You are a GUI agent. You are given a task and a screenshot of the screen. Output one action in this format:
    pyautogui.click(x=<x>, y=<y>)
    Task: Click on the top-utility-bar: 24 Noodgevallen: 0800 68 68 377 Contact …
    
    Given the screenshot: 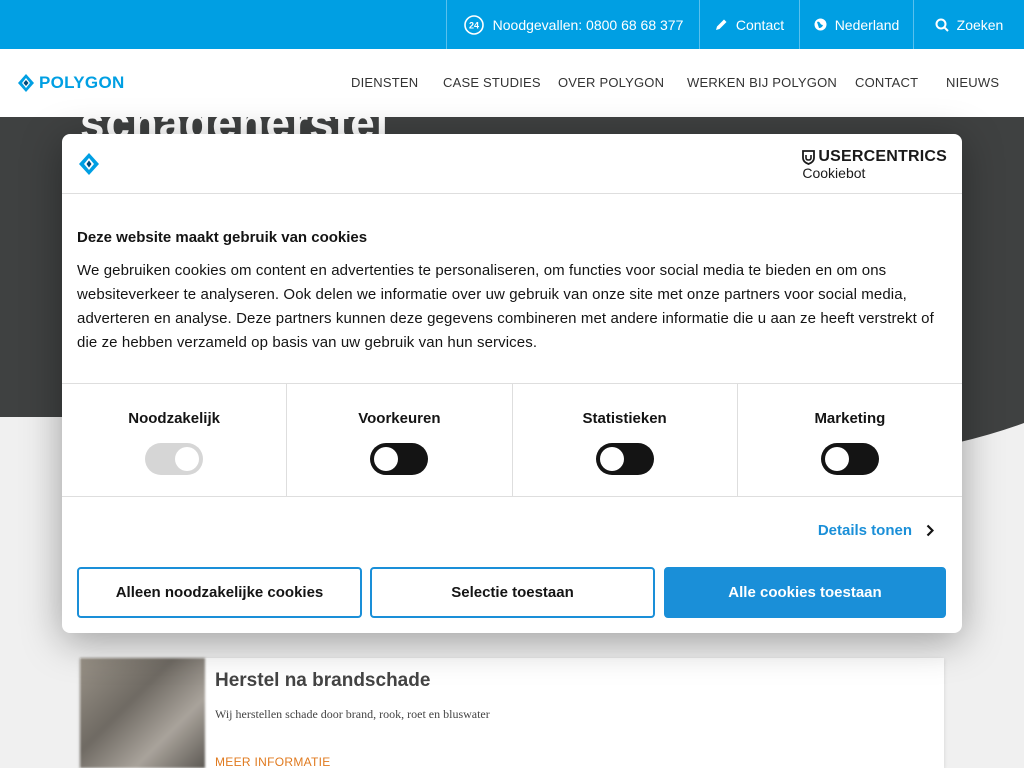 What is the action you would take?
    pyautogui.click(x=512, y=24)
    